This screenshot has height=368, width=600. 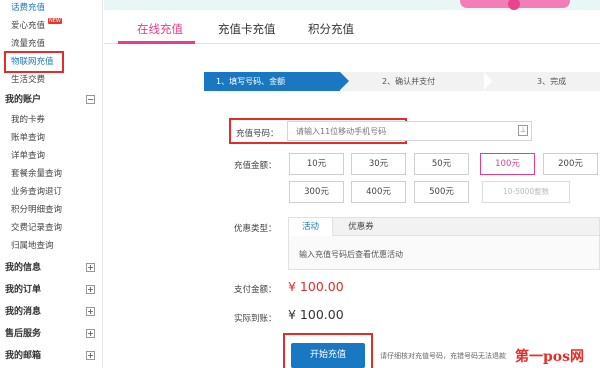 I want to click on sidebar-group-my-messages: 我的消息 +, so click(x=51, y=312).